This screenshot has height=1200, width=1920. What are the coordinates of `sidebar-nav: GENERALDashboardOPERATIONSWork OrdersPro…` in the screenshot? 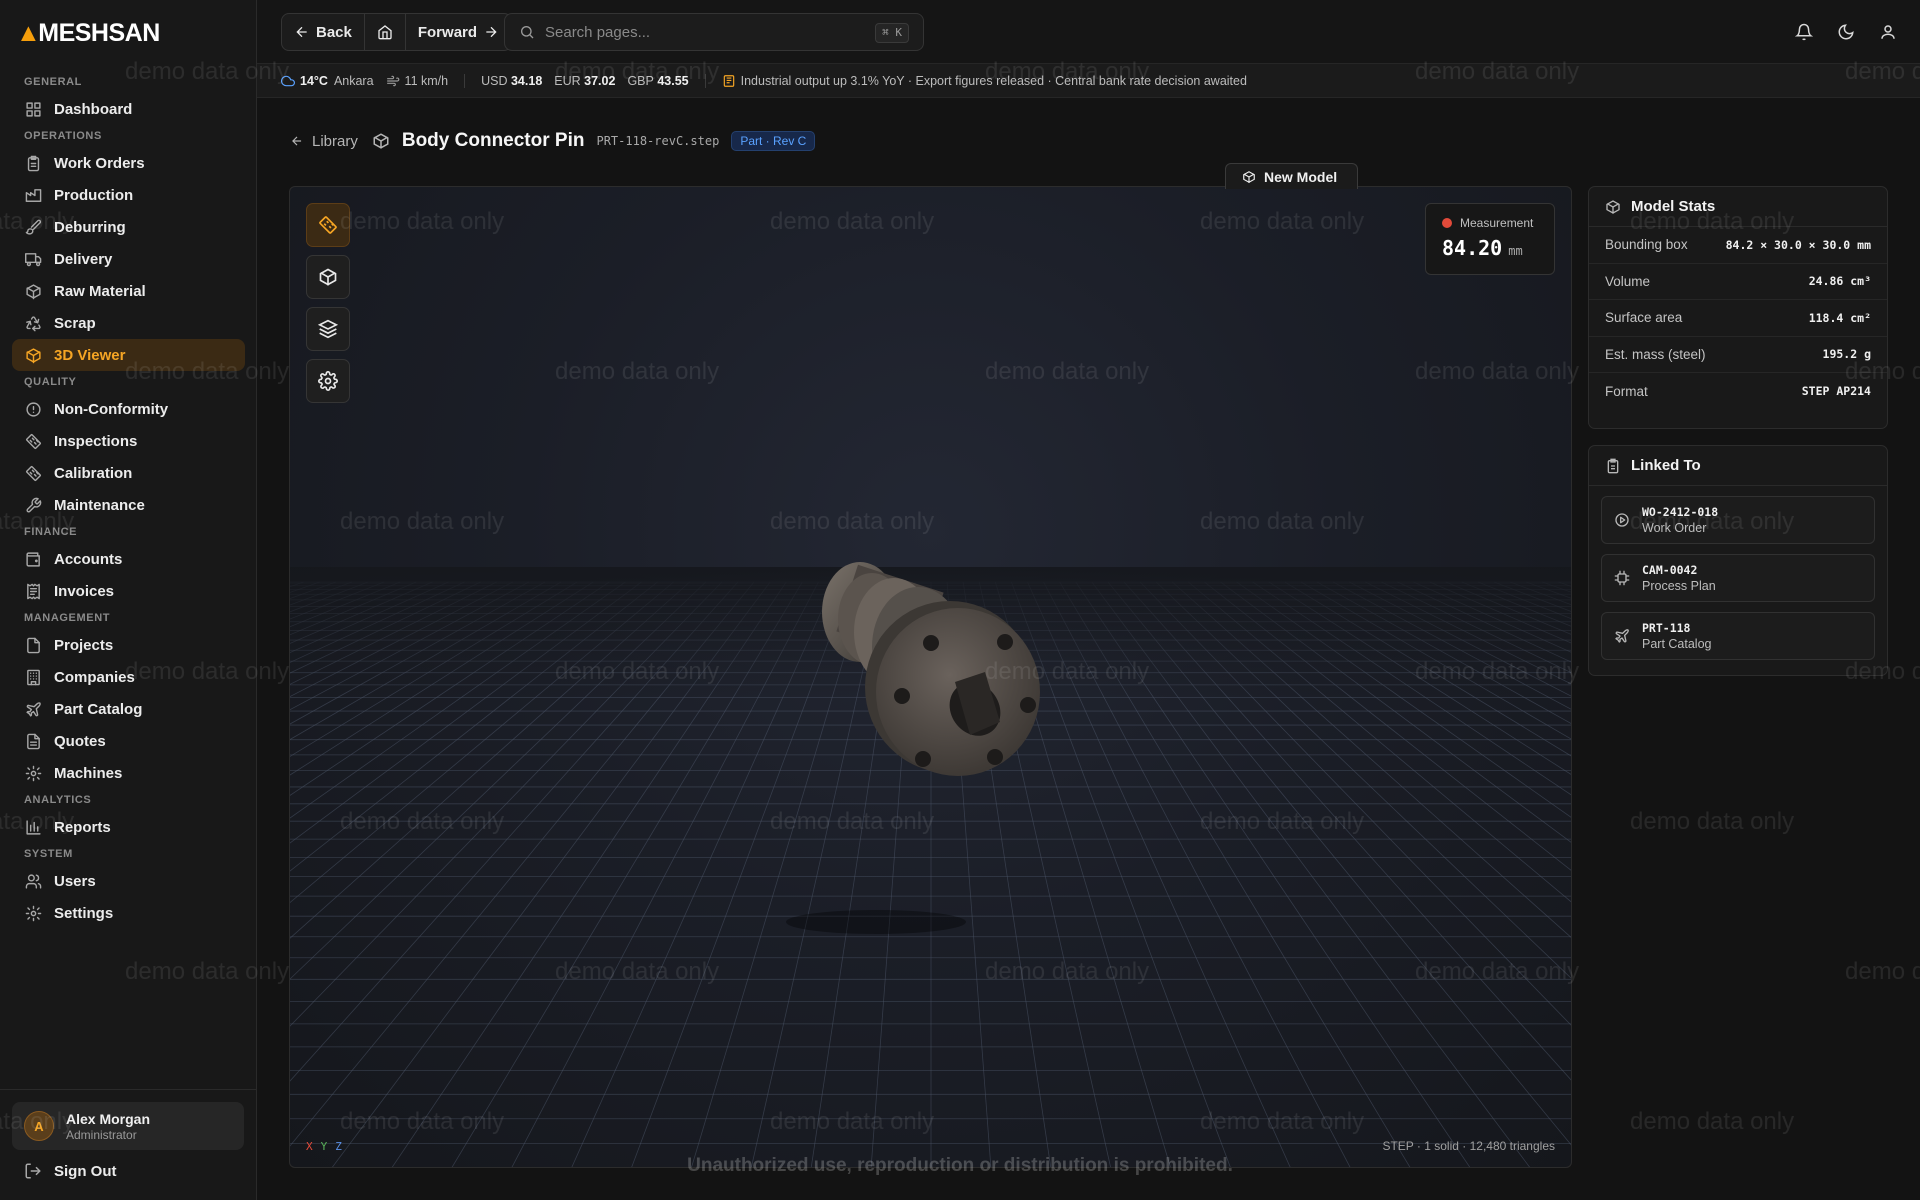 It's located at (128, 500).